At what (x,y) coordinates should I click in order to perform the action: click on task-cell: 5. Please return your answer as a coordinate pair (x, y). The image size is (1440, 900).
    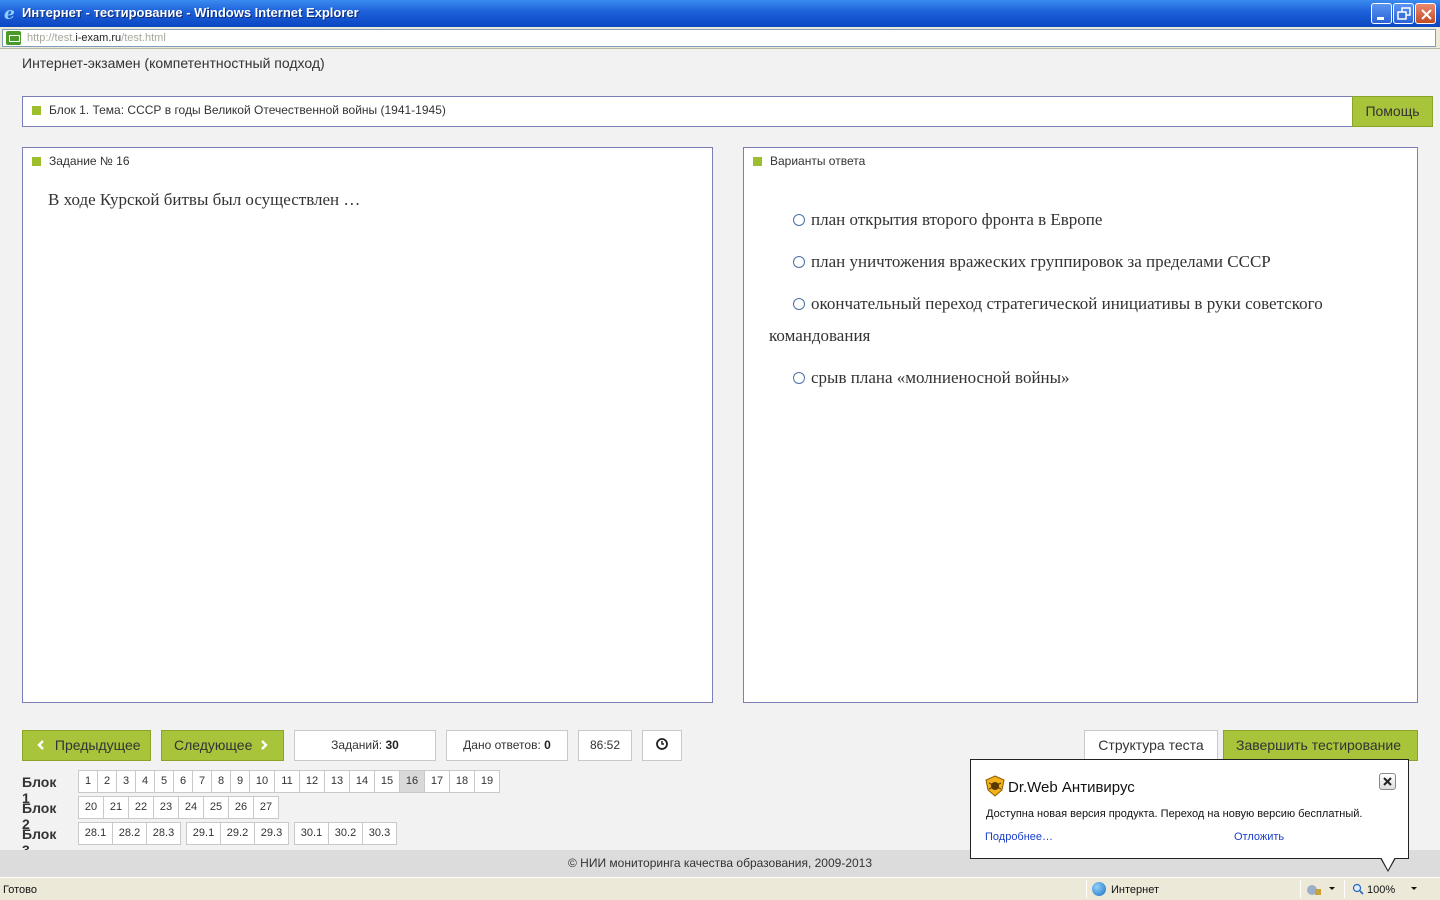
    Looking at the image, I should click on (164, 781).